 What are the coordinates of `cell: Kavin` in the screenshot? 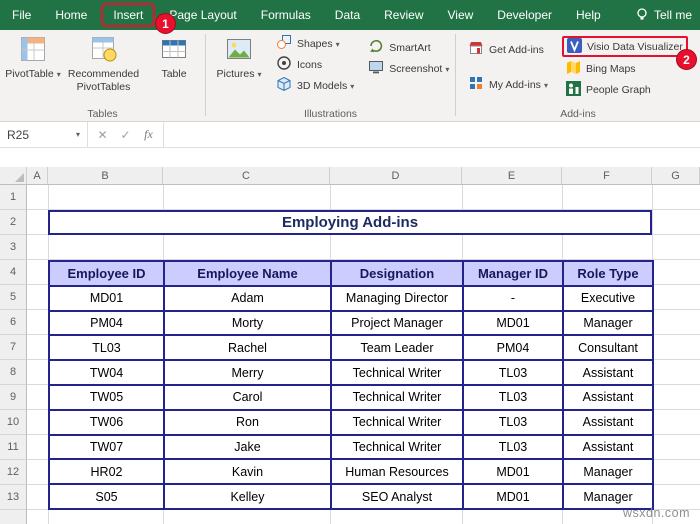 It's located at (247, 472).